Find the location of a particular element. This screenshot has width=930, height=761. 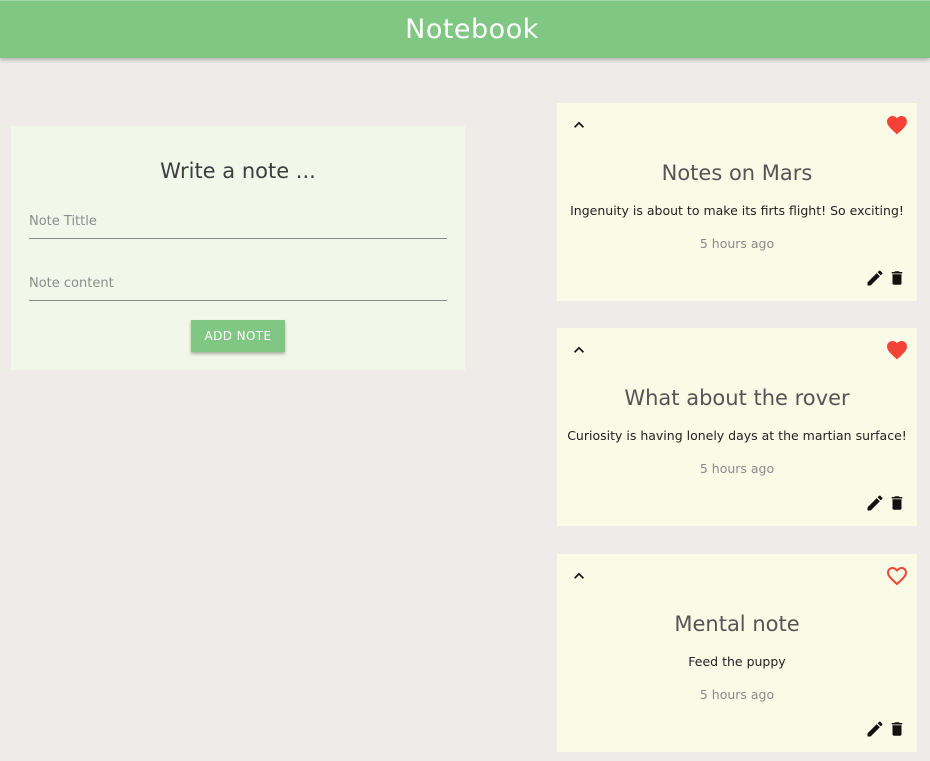

add-note-button: ADD NOTE is located at coordinates (238, 336).